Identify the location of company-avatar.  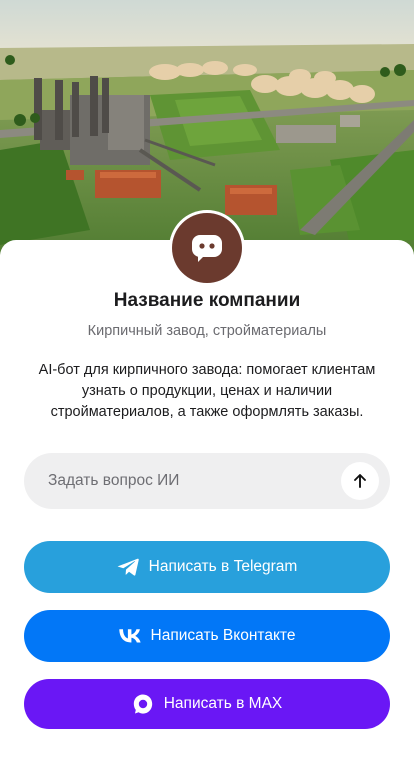
(207, 248).